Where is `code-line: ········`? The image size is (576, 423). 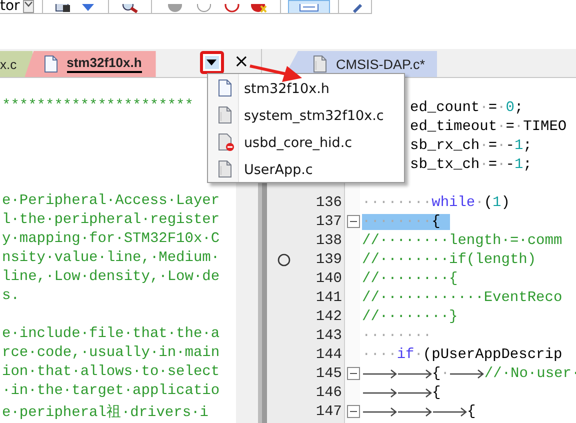
code-line: ········ is located at coordinates (397, 336).